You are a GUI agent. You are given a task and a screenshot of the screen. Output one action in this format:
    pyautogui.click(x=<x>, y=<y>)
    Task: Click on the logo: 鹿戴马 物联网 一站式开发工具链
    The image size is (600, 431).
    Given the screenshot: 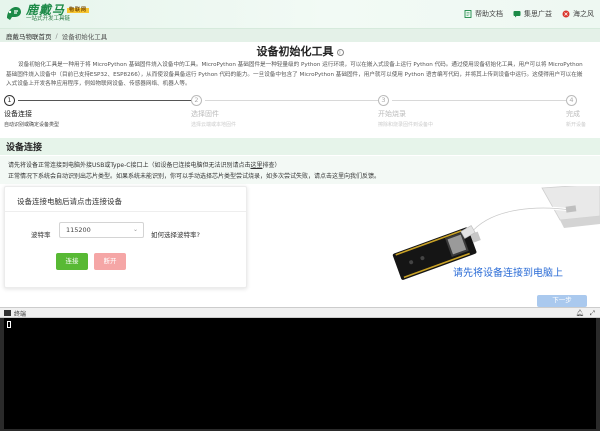 What is the action you would take?
    pyautogui.click(x=47, y=12)
    